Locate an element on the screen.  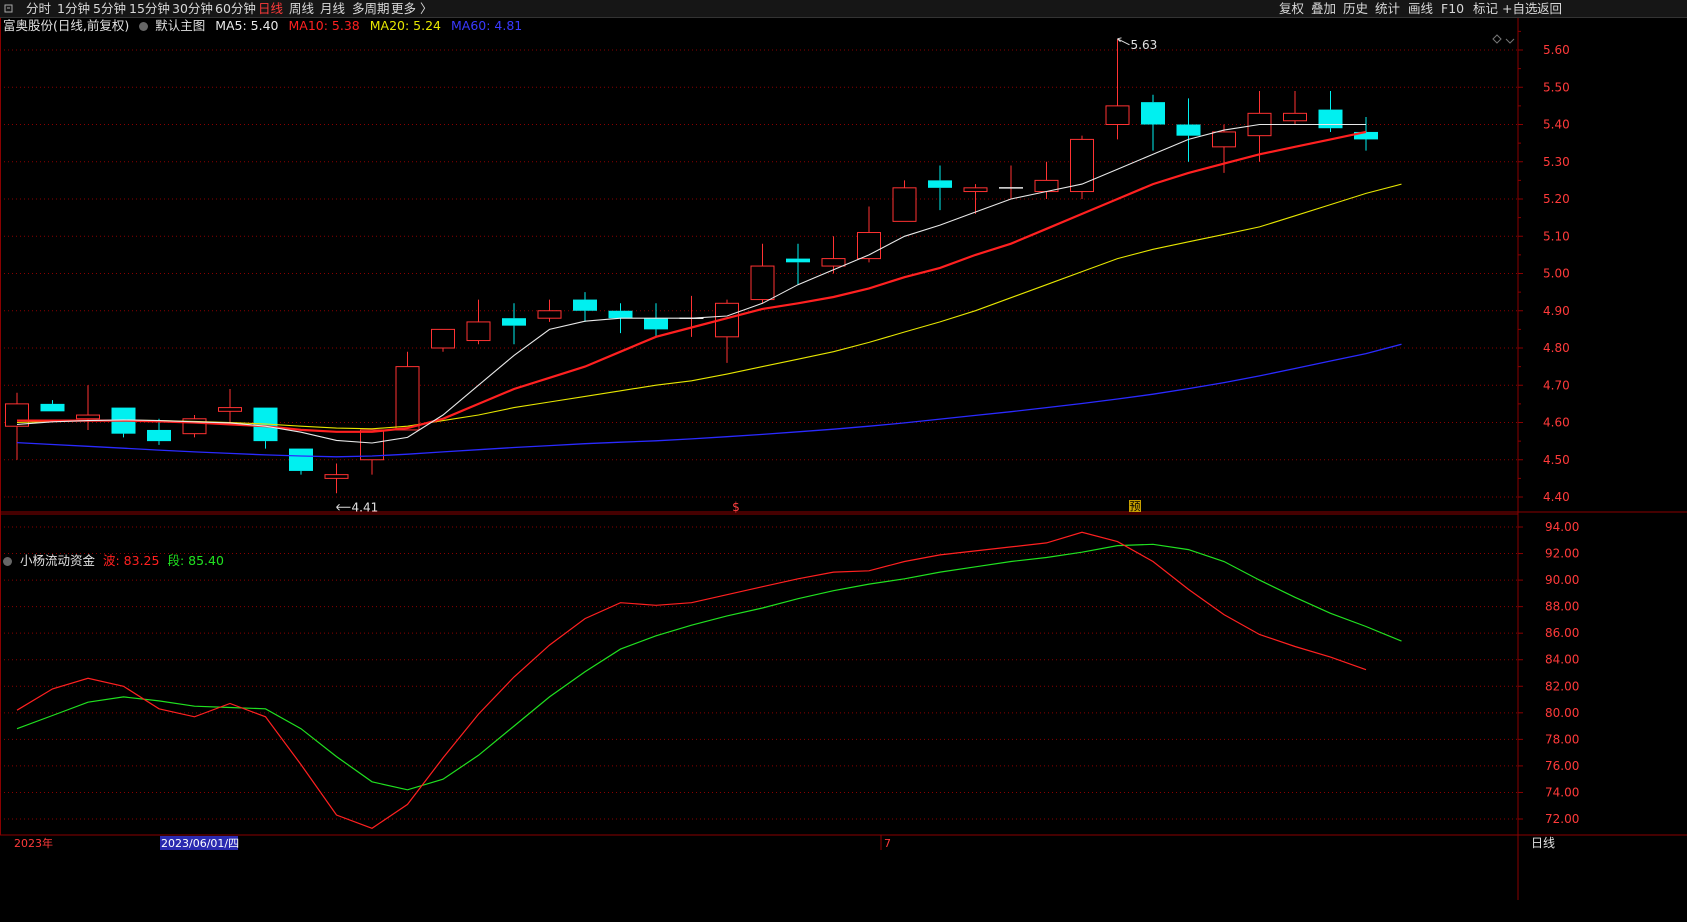
period-tab-4: 30分钟 is located at coordinates (192, 8).